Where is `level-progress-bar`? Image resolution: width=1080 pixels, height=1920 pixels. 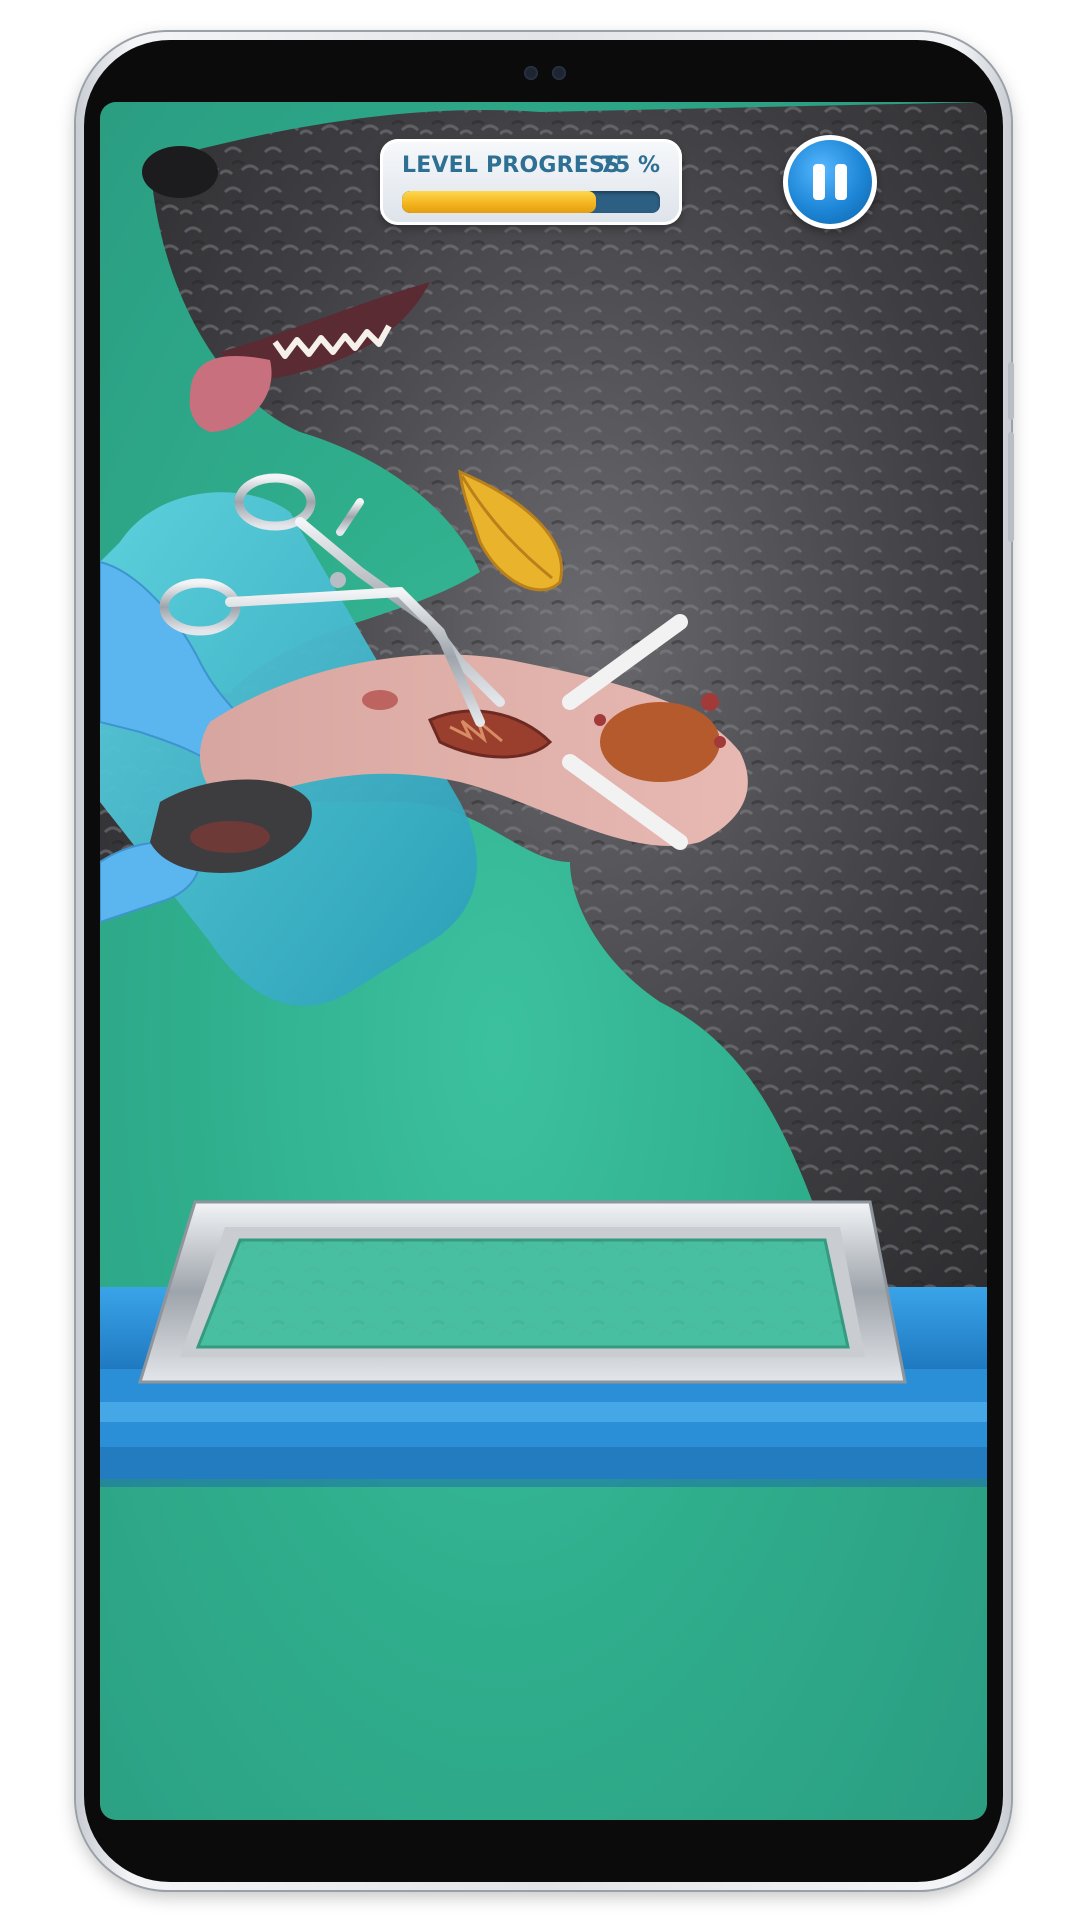
level-progress-bar is located at coordinates (531, 202).